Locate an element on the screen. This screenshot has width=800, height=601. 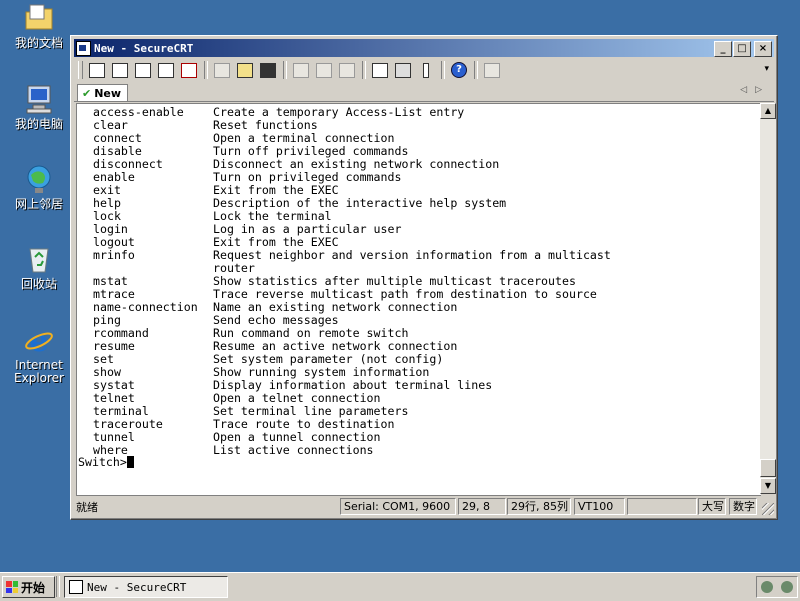
scroll-up-icon: ▲ is located at coordinates (768, 111).